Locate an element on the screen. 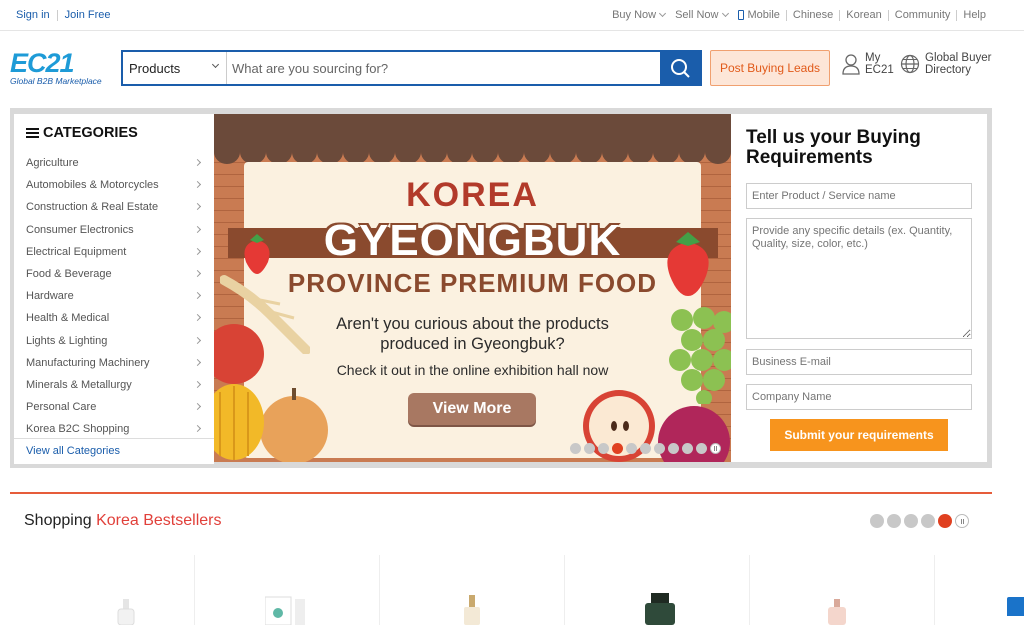 The height and width of the screenshot is (625, 1024). melon-illustration is located at coordinates (239, 422).